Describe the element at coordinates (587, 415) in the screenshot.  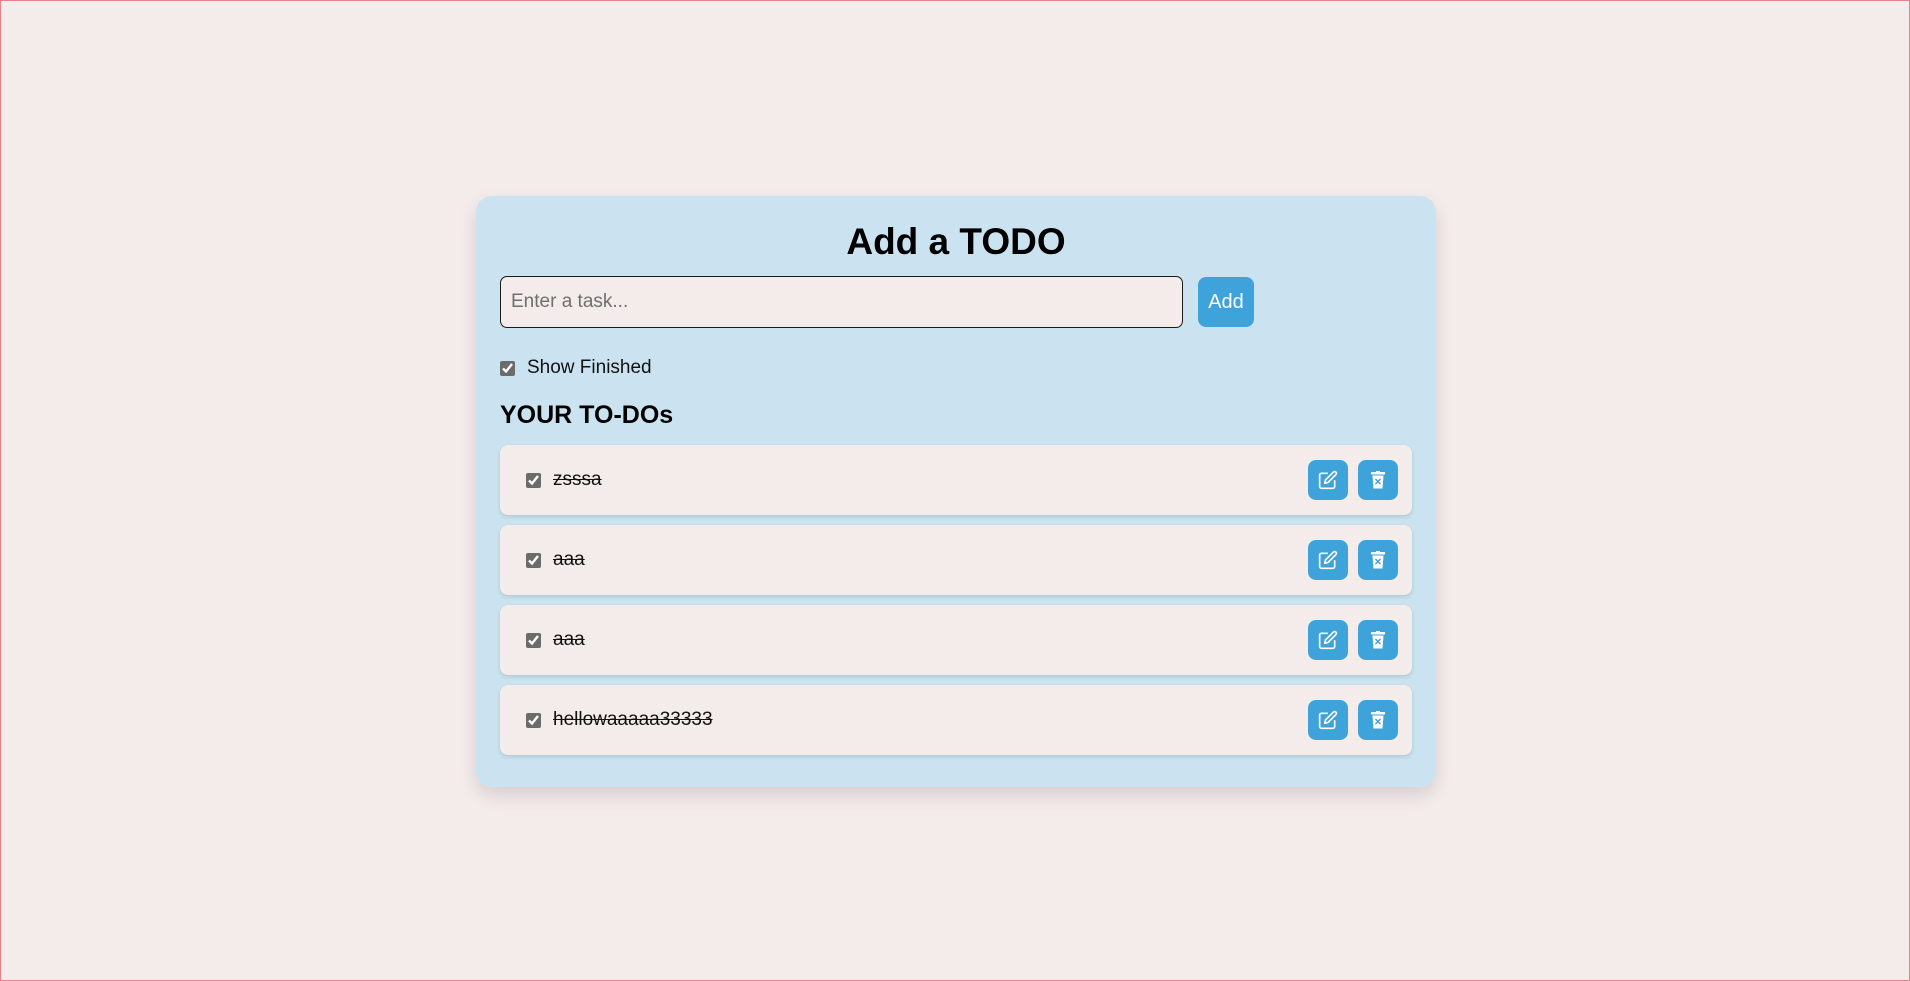
I see `todo-section-title: YOUR TO-DOs` at that location.